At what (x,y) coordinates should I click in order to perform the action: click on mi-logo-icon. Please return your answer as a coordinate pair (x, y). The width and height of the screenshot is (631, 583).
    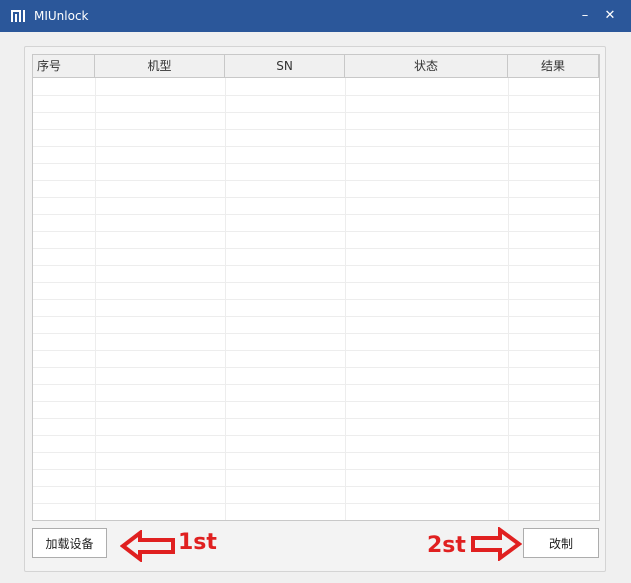
    Looking at the image, I should click on (18, 16).